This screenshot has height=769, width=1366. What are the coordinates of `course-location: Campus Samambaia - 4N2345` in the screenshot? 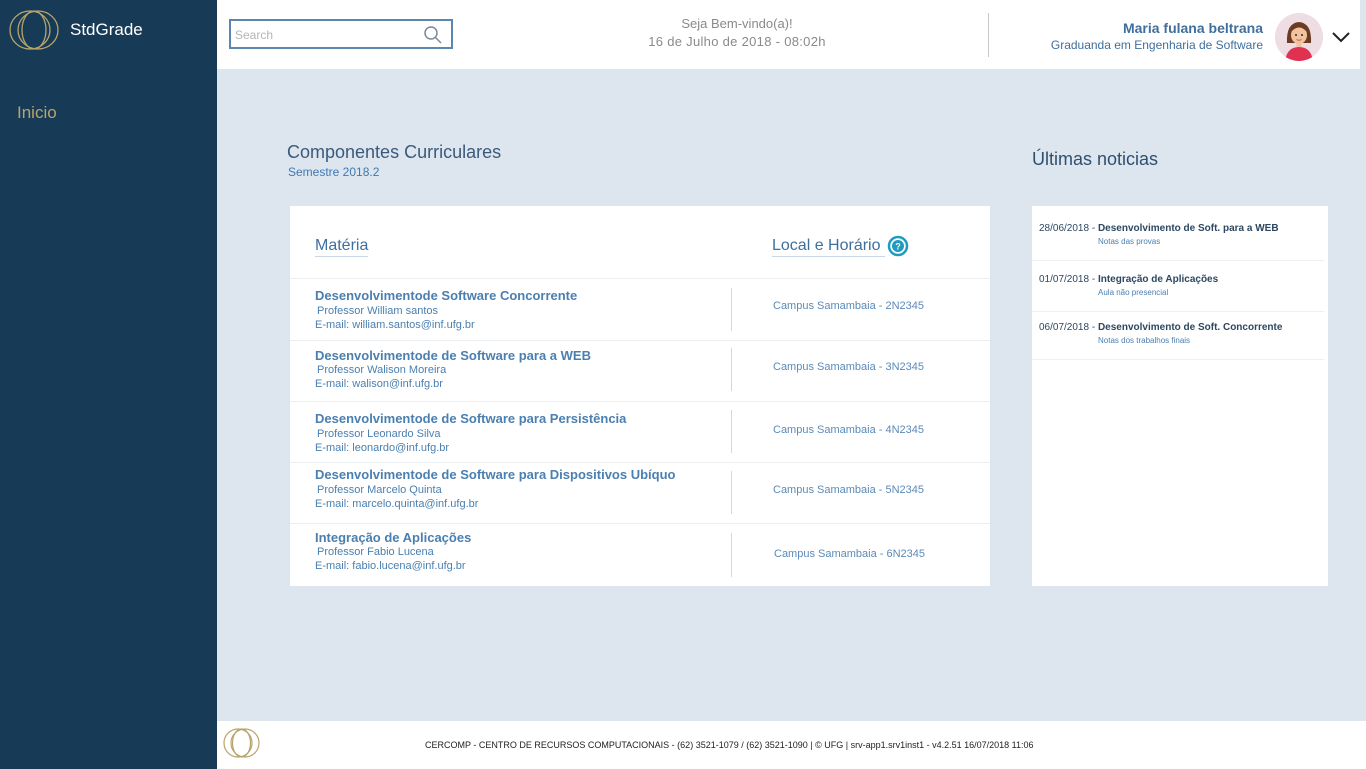 It's located at (849, 430).